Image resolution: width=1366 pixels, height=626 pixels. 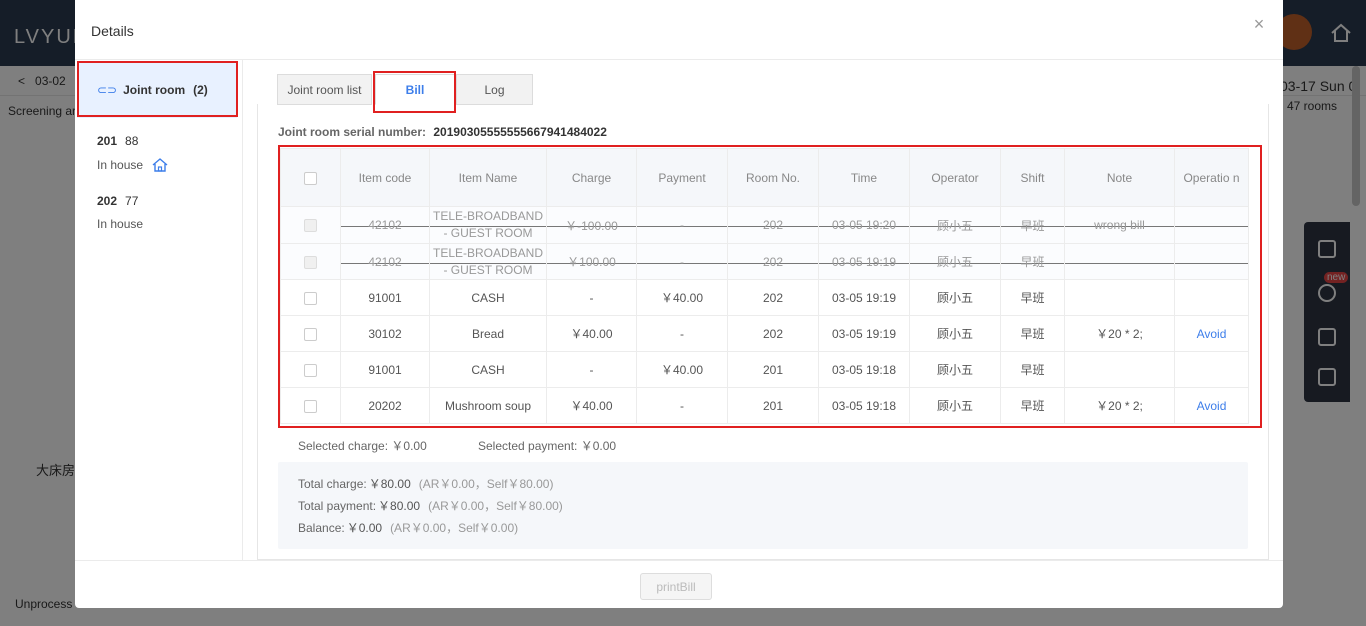 I want to click on tab-bill: Bill, so click(x=415, y=89).